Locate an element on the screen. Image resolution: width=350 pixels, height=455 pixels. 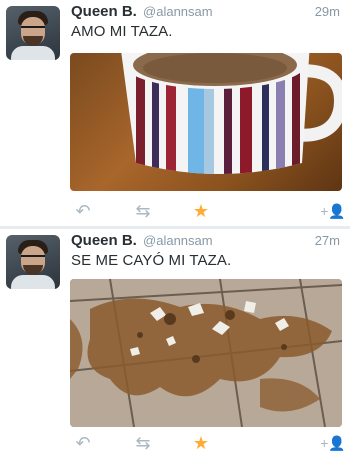
tweet-text: SE ME CAYÓ MI TAZA. is located at coordinates (151, 260).